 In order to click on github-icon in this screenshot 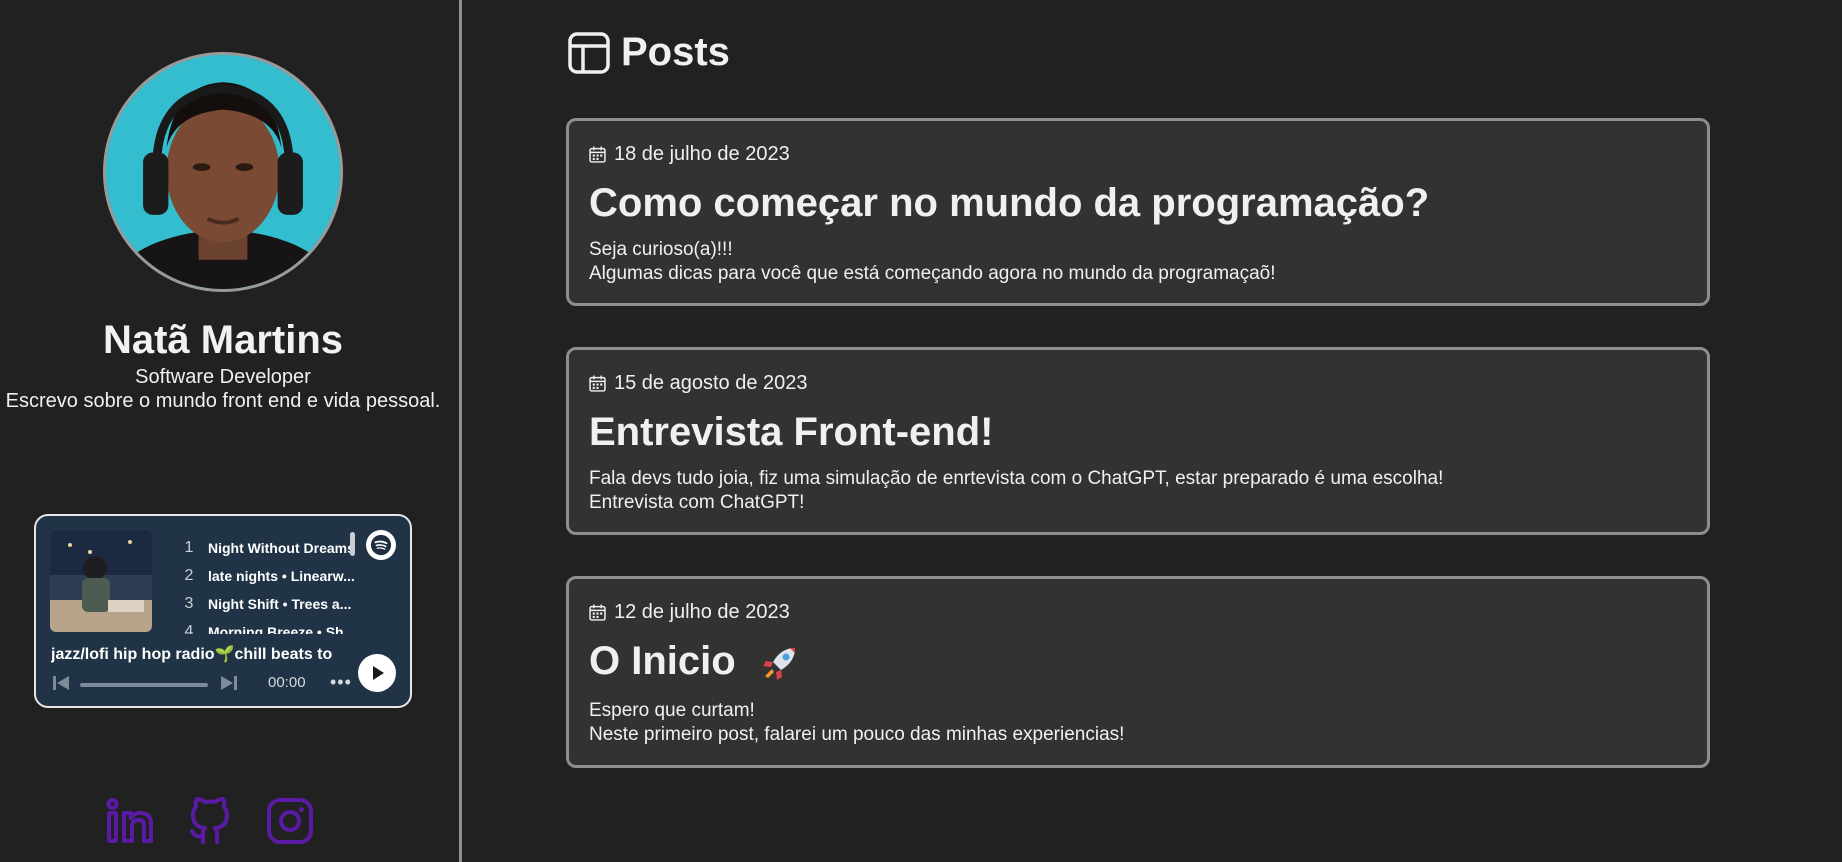, I will do `click(210, 821)`.